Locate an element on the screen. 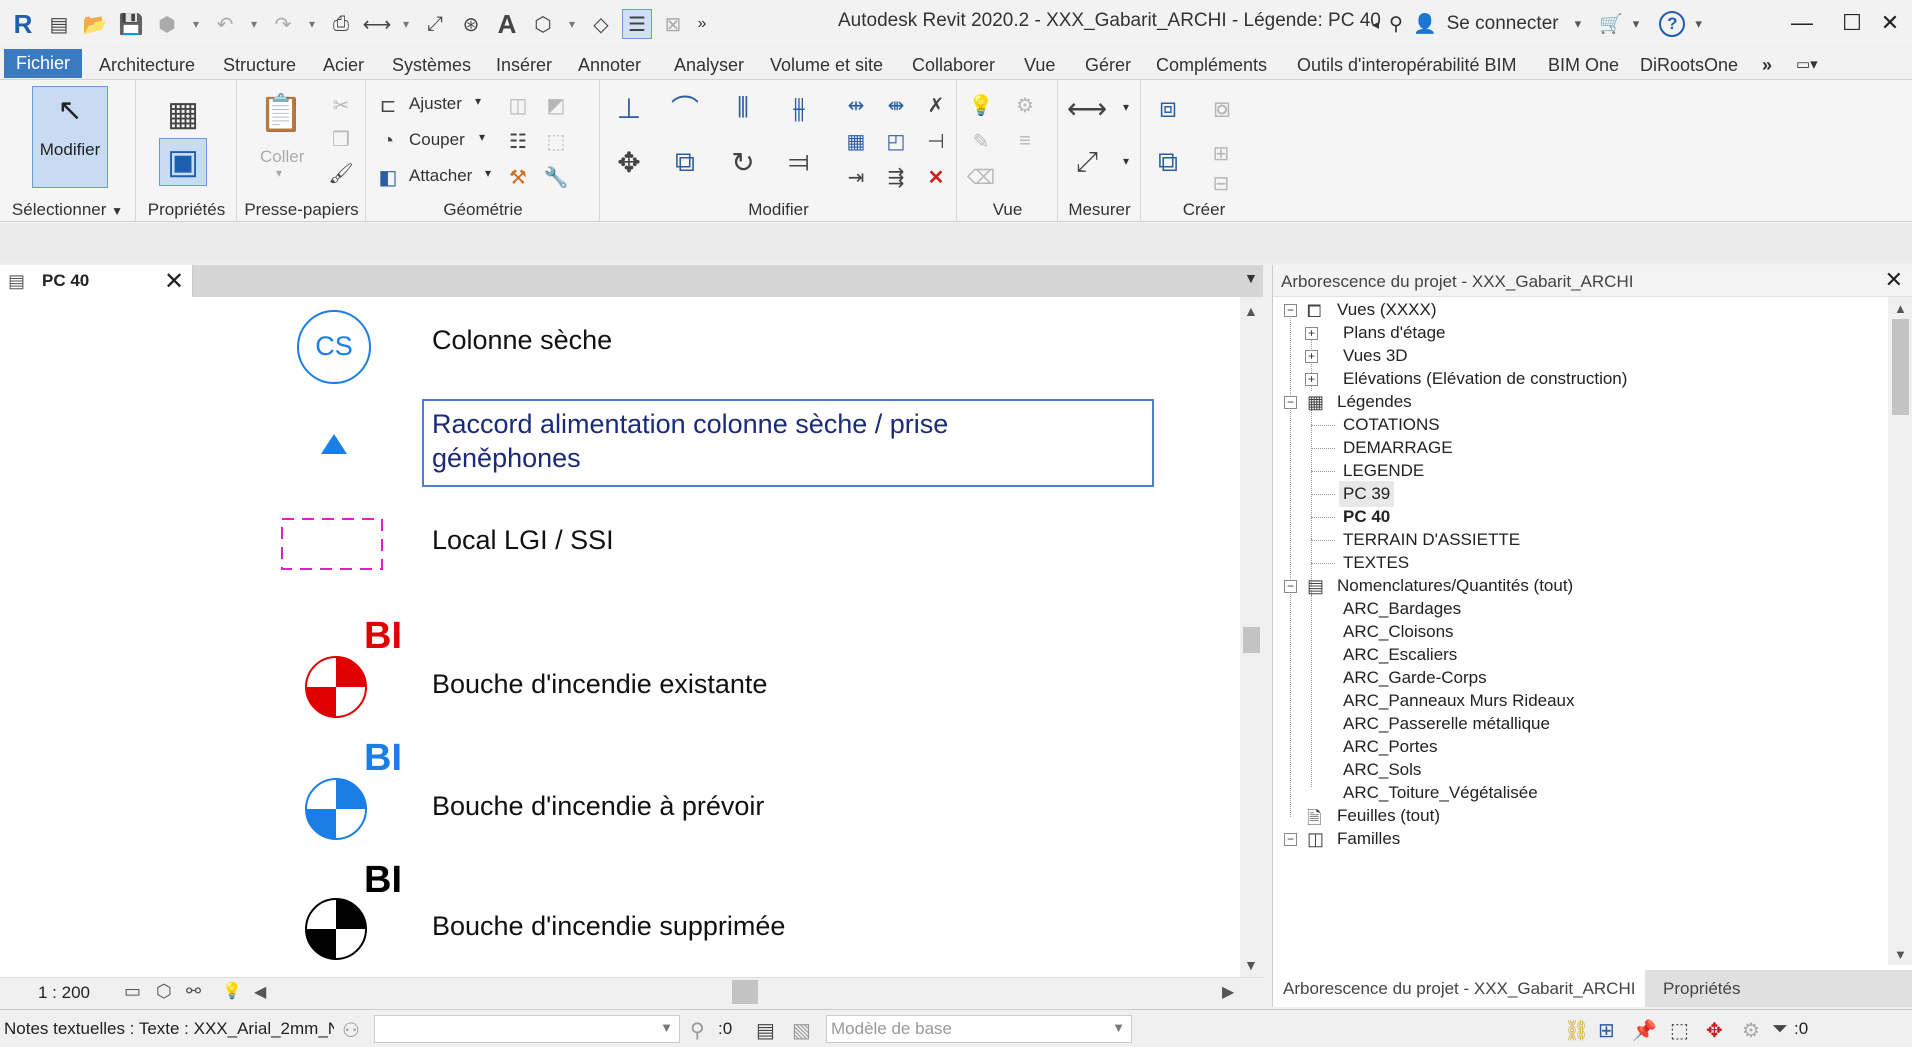 This screenshot has width=1912, height=1047. temp-hide-icon: 💡 is located at coordinates (232, 991).